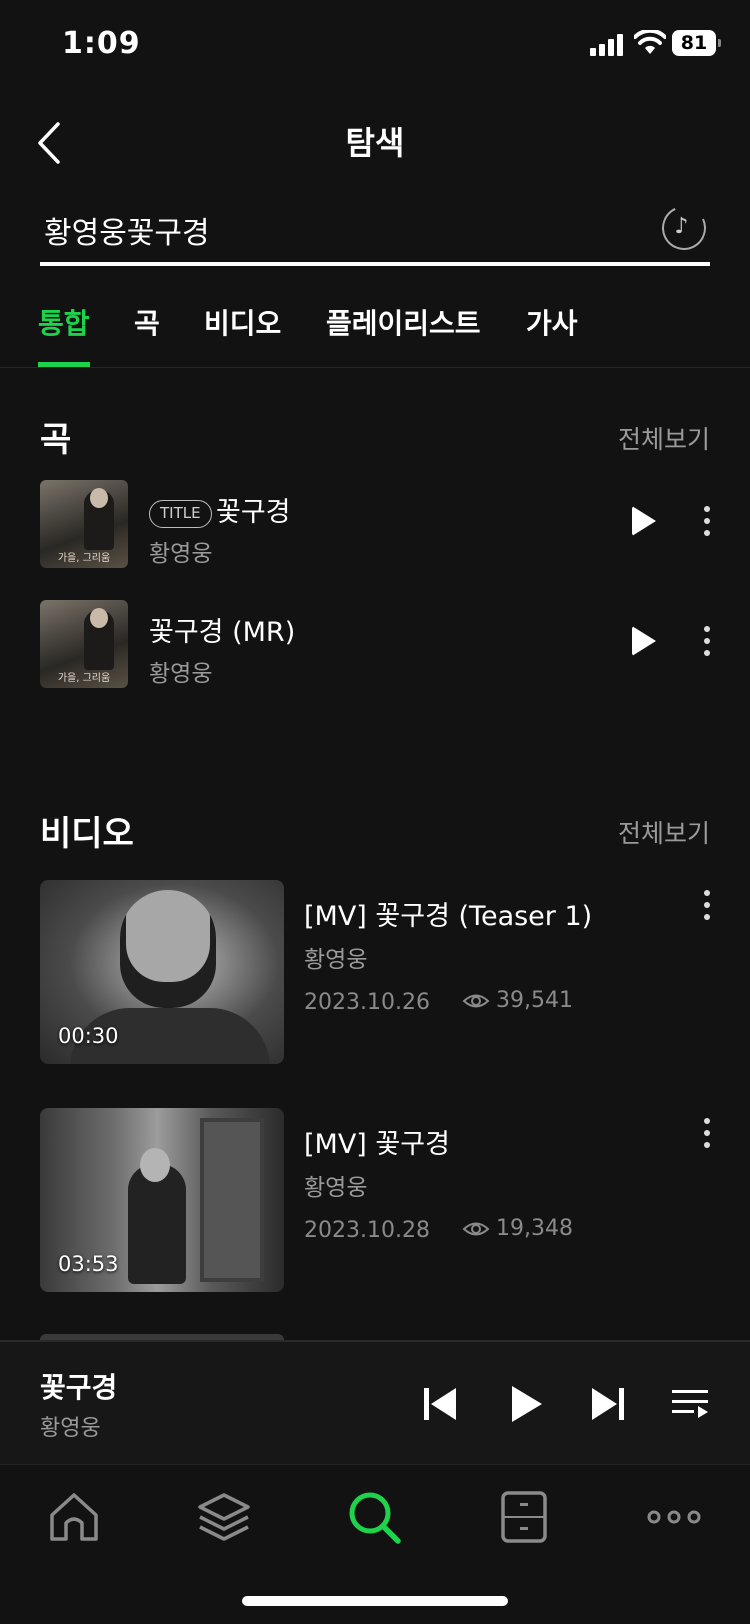  Describe the element at coordinates (664, 832) in the screenshot. I see `videos-see-all-link: 전체보기` at that location.